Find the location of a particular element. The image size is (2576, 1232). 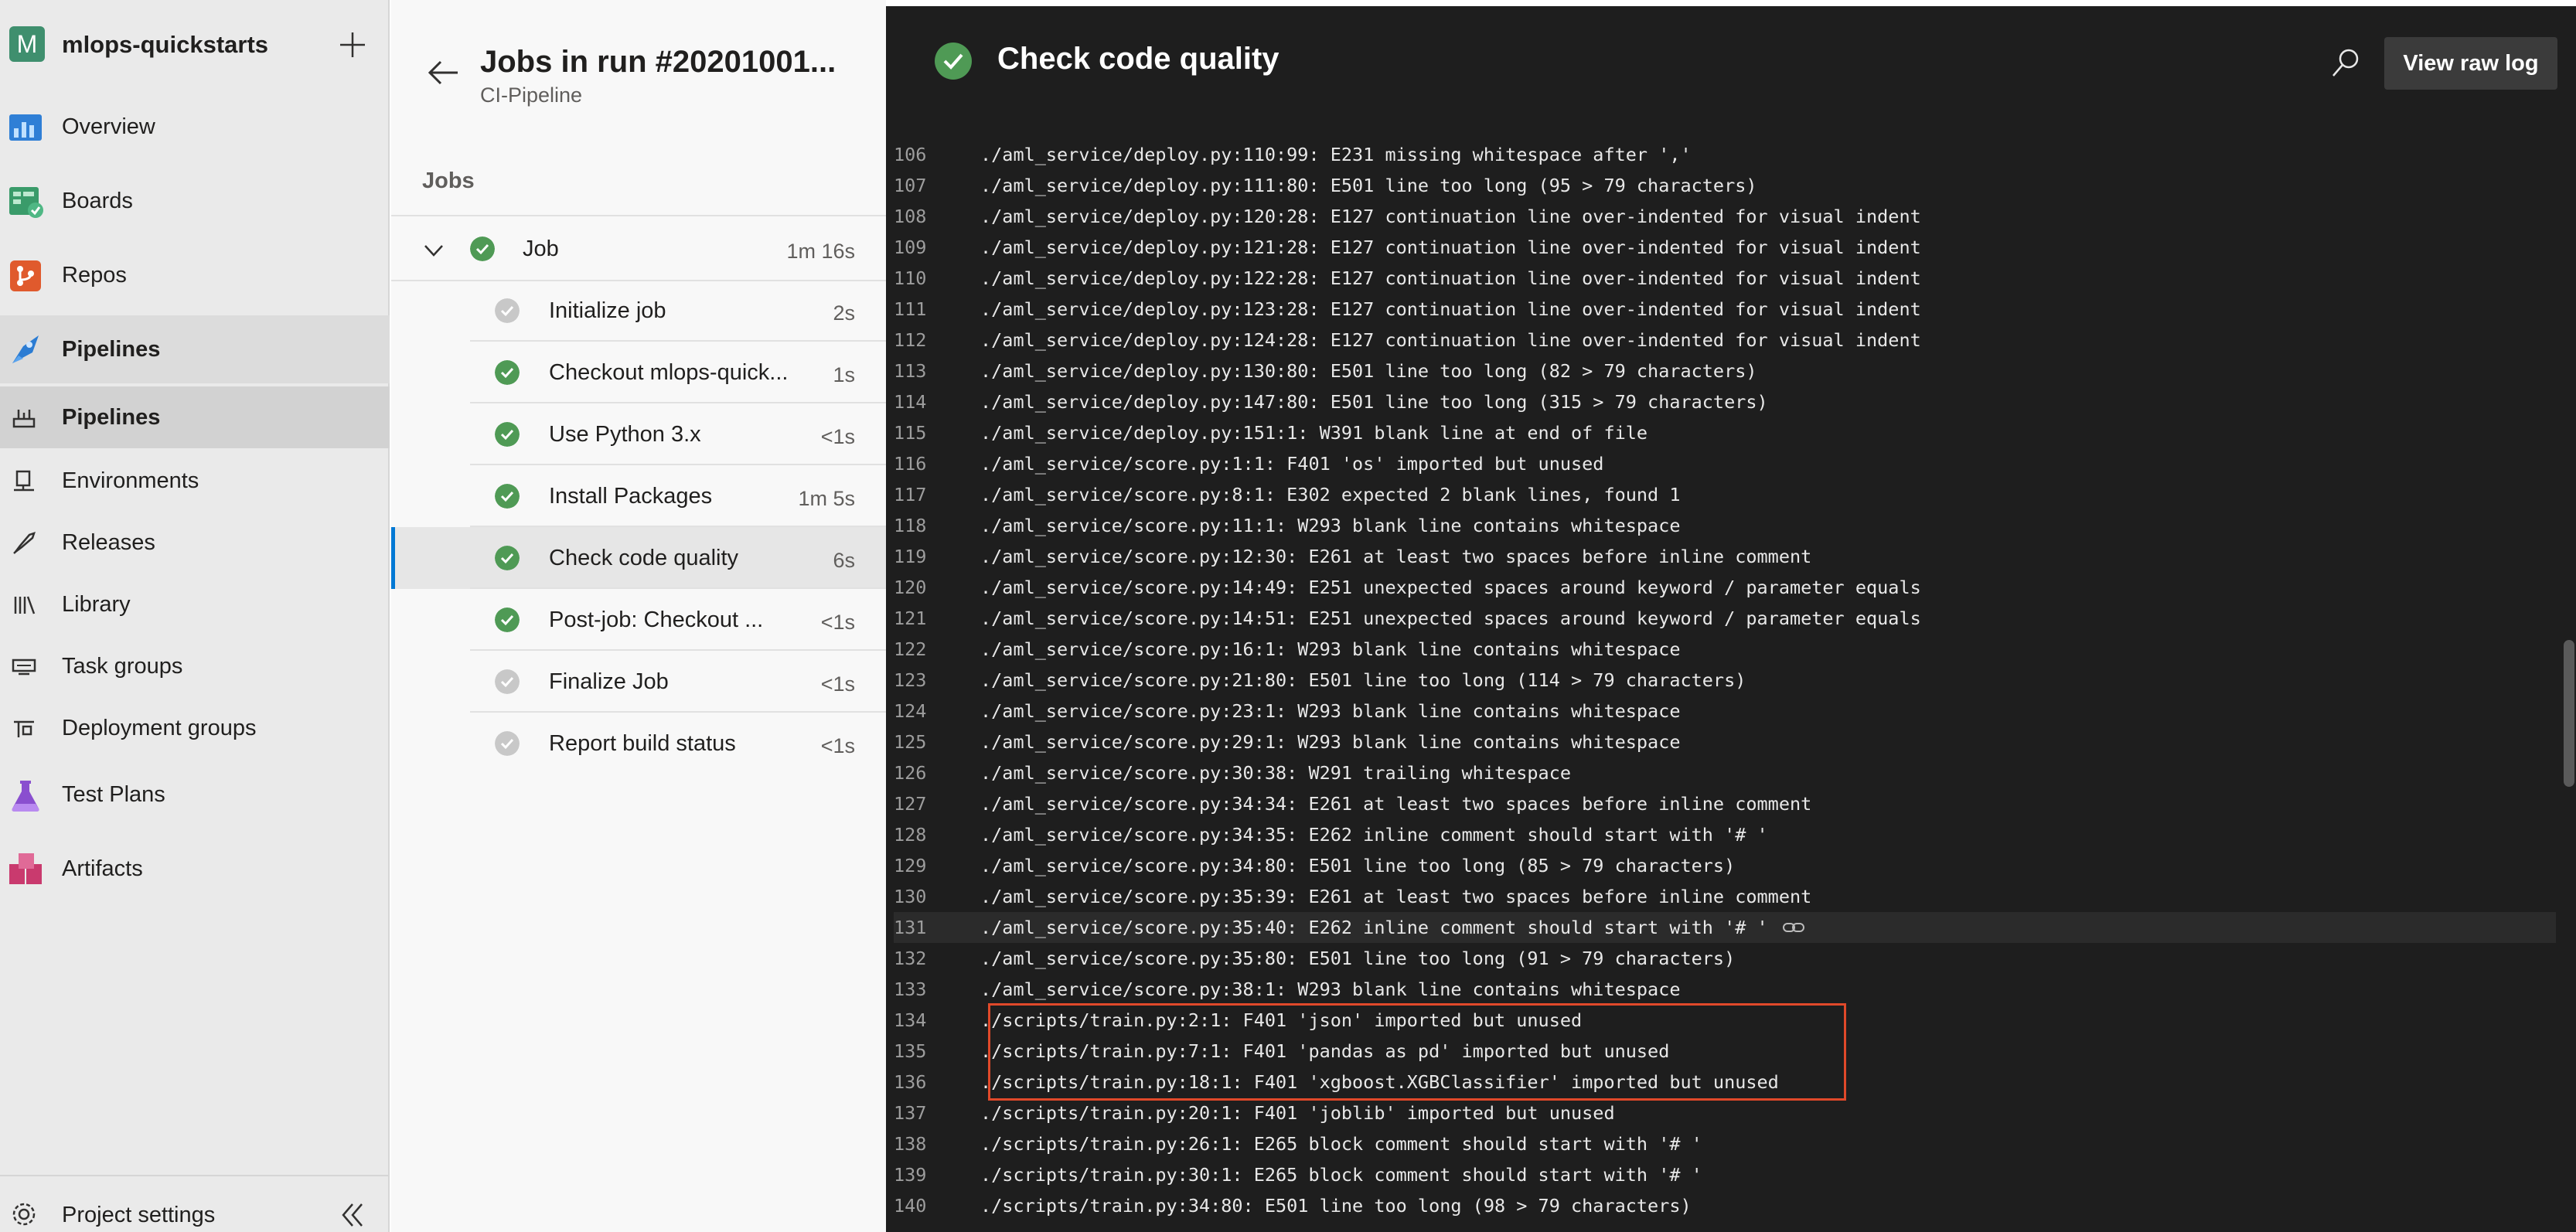

line-number: 127 is located at coordinates (933, 804).